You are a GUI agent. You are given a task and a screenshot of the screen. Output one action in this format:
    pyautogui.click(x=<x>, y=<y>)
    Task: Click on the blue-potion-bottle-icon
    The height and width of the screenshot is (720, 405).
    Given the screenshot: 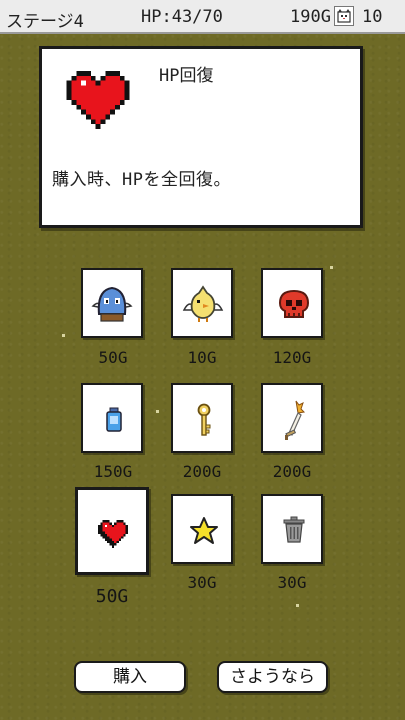 What is the action you would take?
    pyautogui.click(x=114, y=419)
    